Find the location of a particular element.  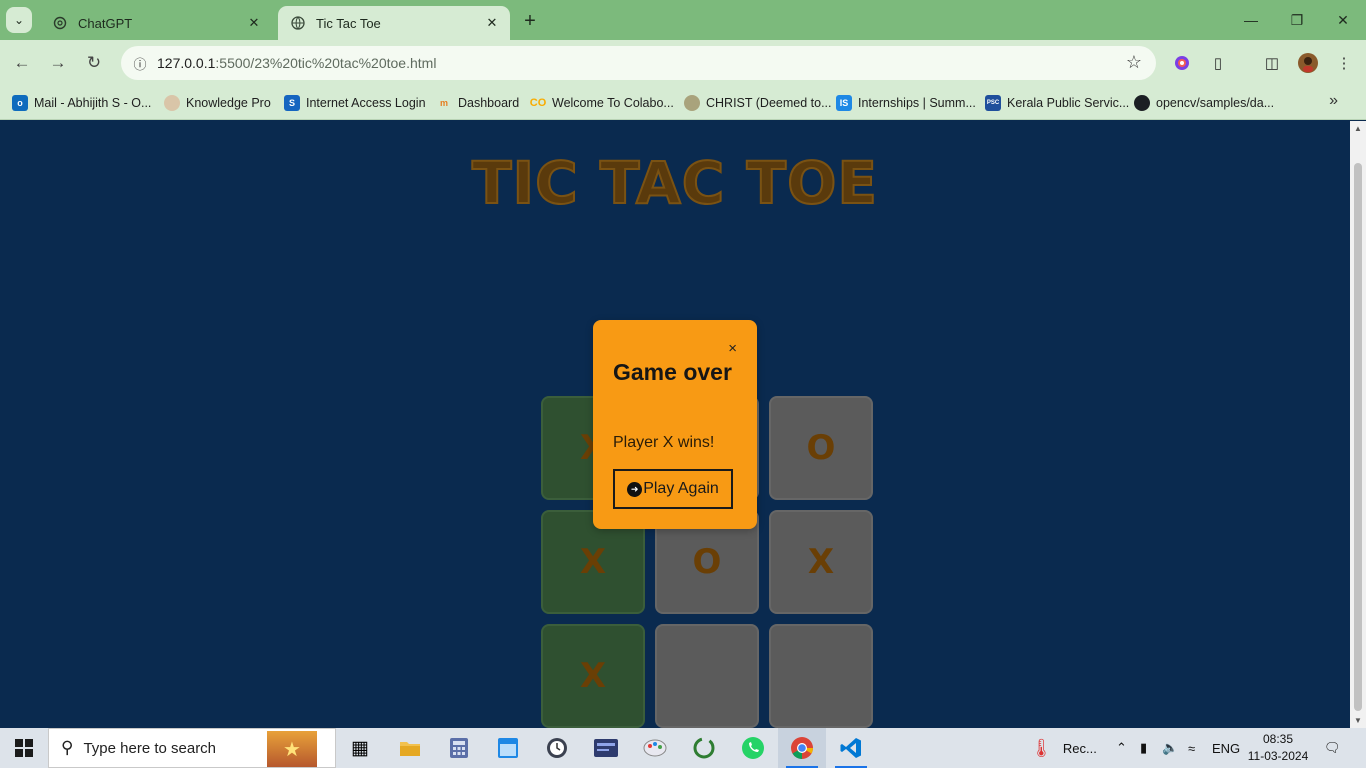

tab-search-button: ⌄ is located at coordinates (19, 20).